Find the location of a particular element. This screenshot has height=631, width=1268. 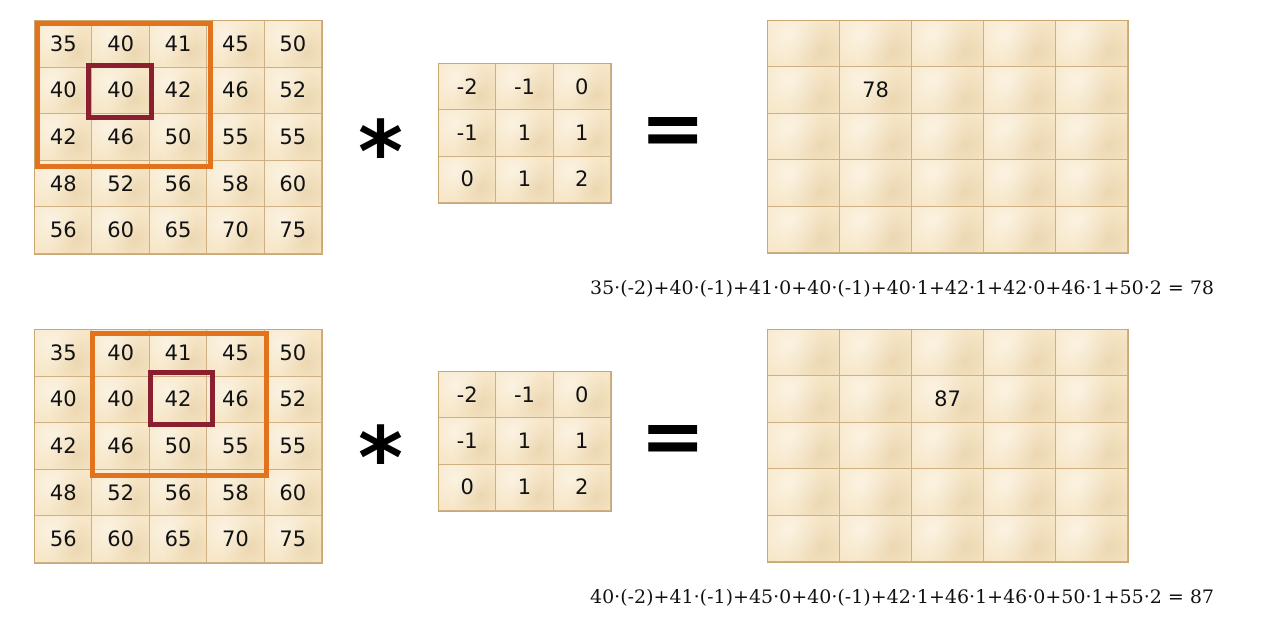

output-cell: 87 is located at coordinates (948, 399).